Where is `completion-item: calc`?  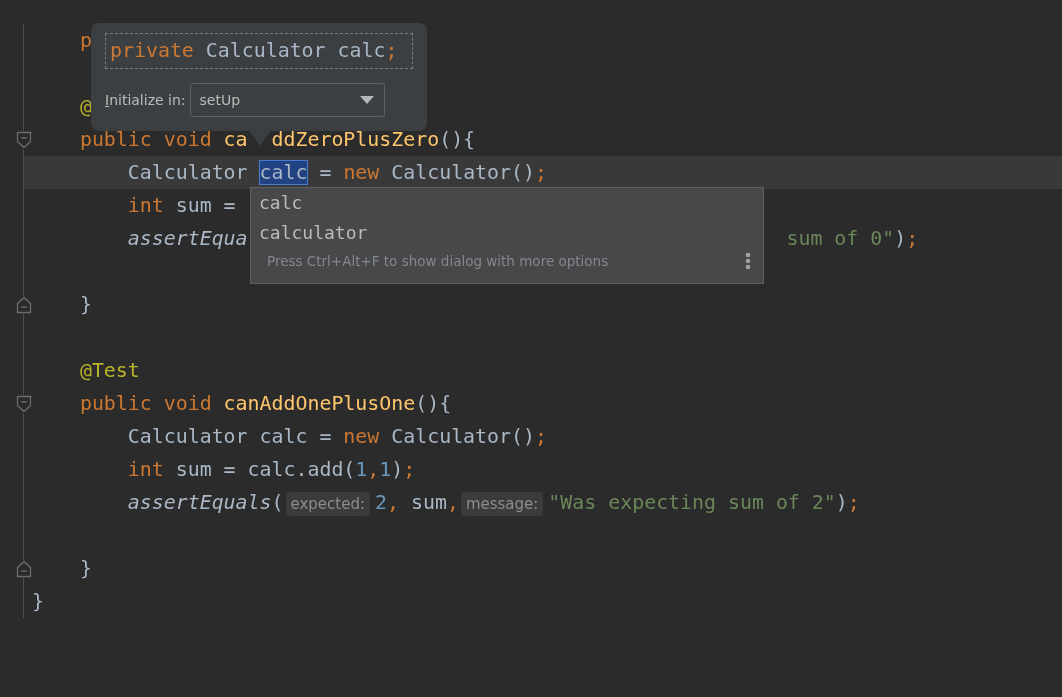
completion-item: calc is located at coordinates (507, 203).